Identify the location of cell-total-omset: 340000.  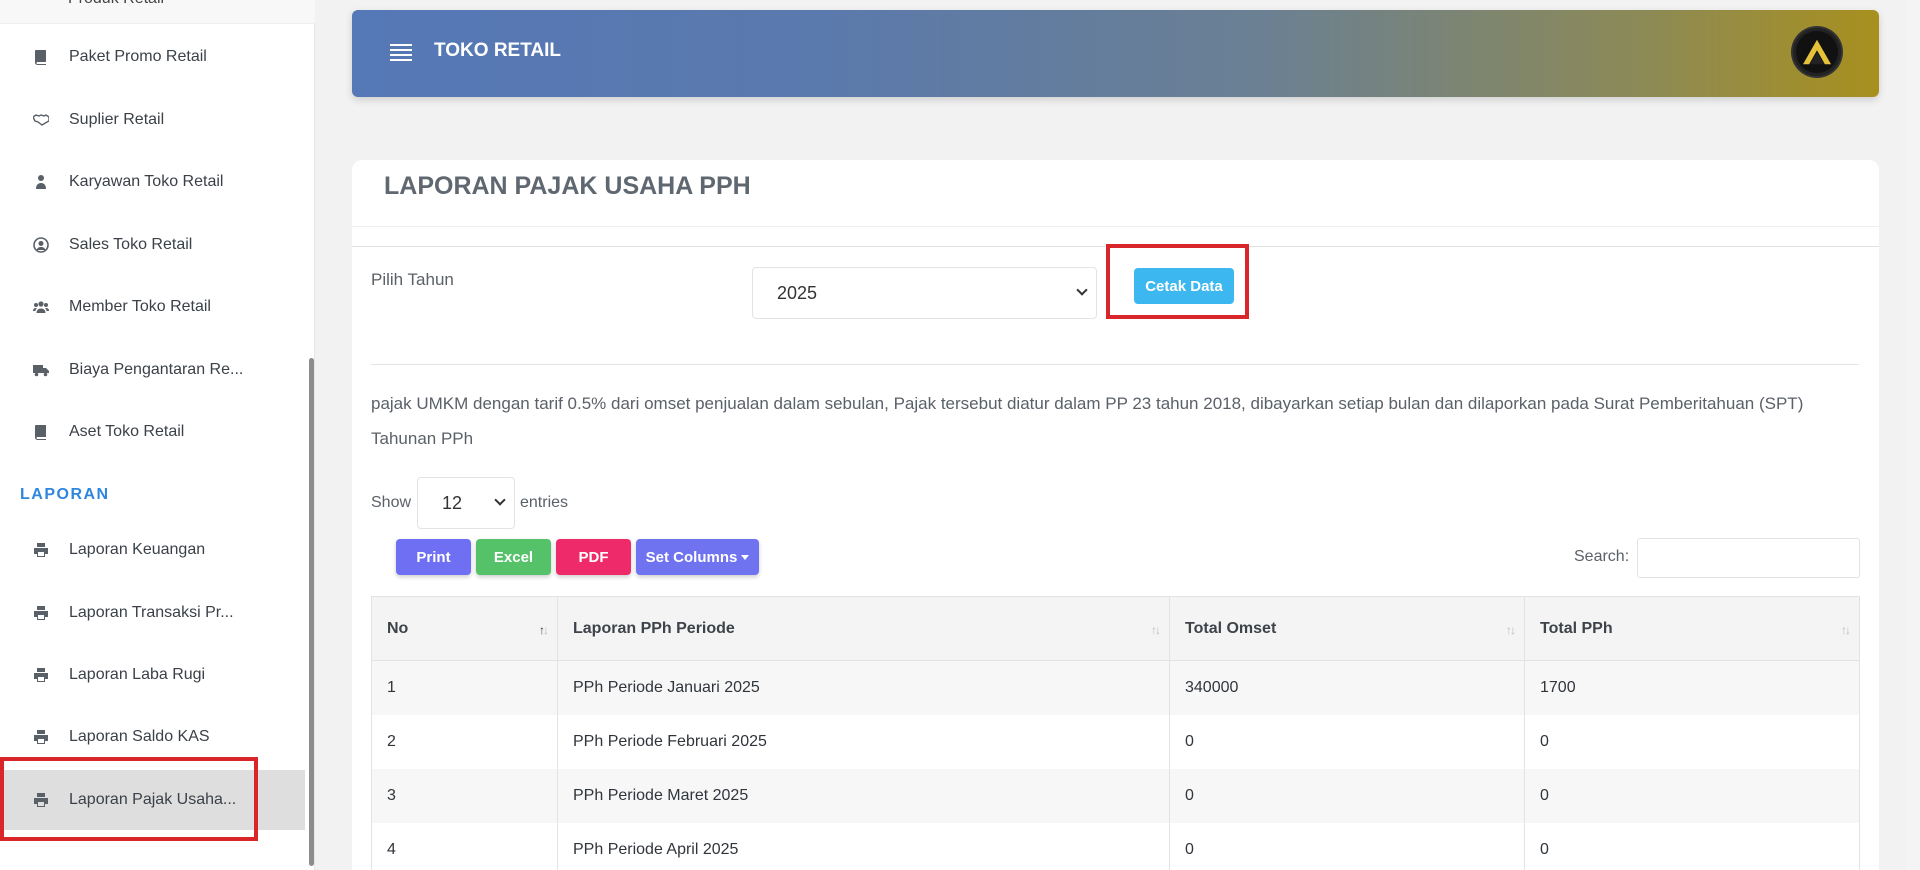
(1347, 687).